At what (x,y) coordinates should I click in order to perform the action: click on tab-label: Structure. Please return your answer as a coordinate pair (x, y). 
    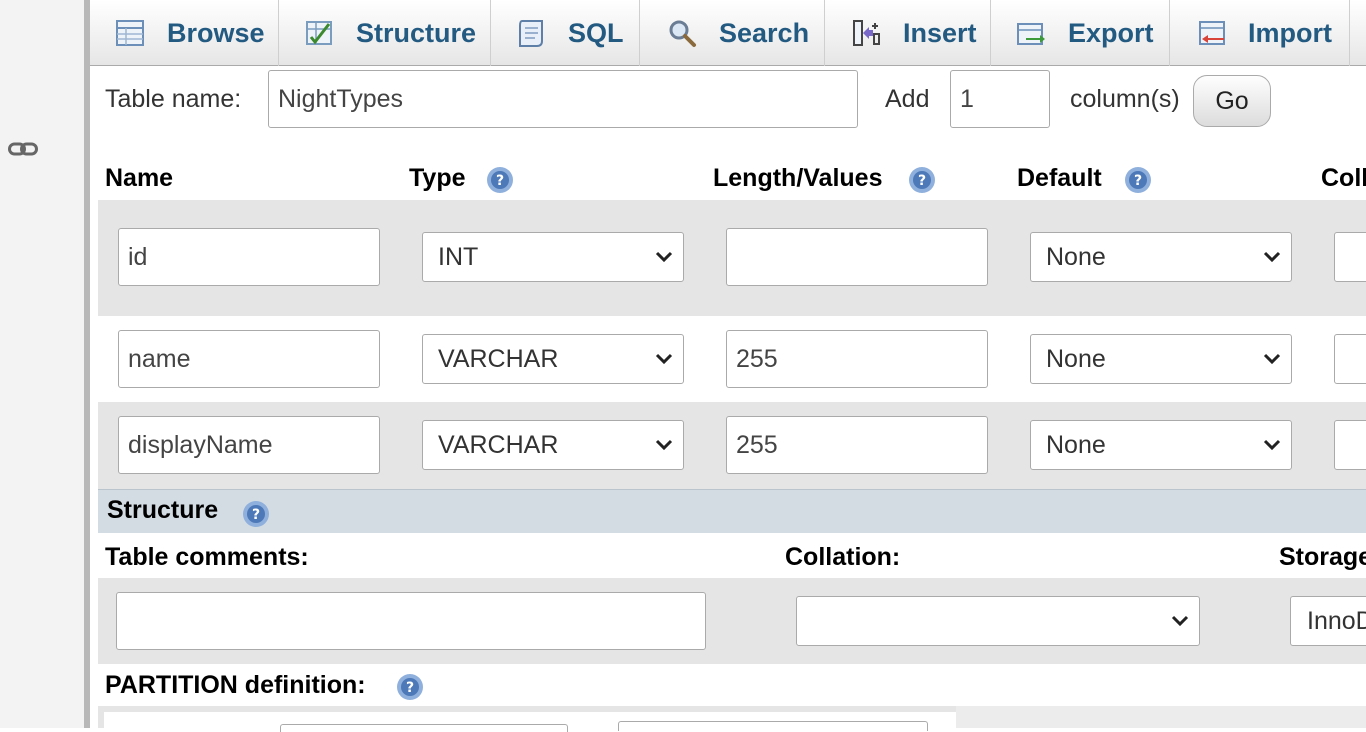
    Looking at the image, I should click on (416, 32).